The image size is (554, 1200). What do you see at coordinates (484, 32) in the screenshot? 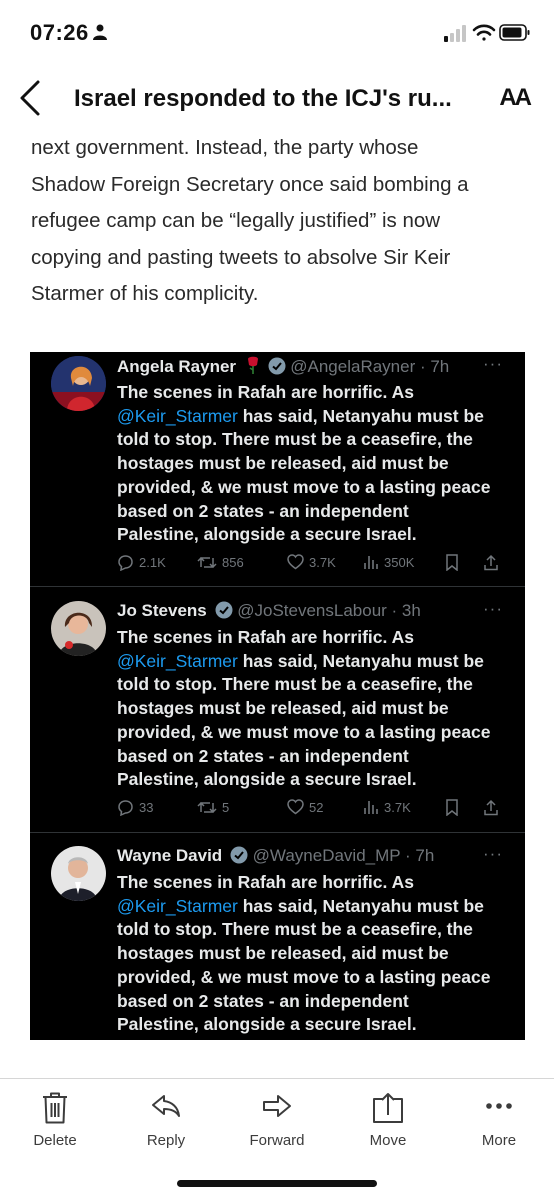
I see `wifi-icon` at bounding box center [484, 32].